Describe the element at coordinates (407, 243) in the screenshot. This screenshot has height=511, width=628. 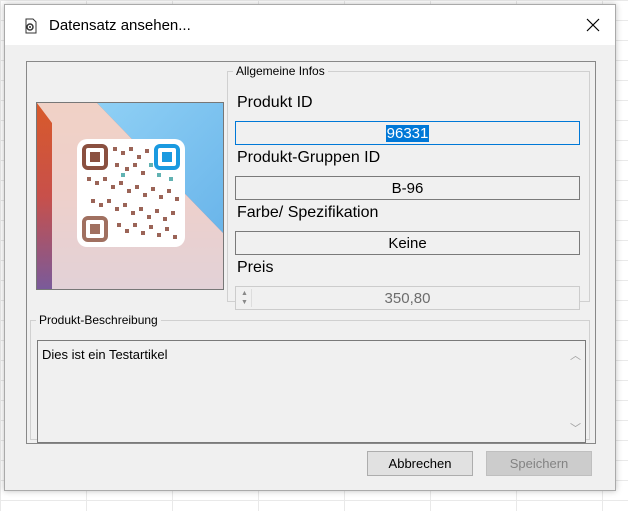
I see `color-spec-field: Keine` at that location.